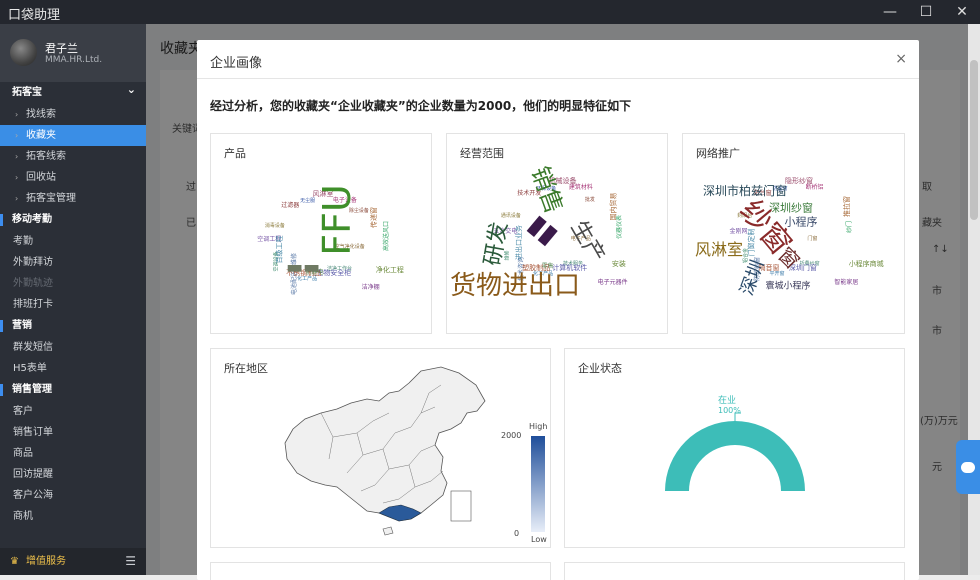  What do you see at coordinates (519, 242) in the screenshot?
I see `wordcloud-term: 进出口业务` at bounding box center [519, 242].